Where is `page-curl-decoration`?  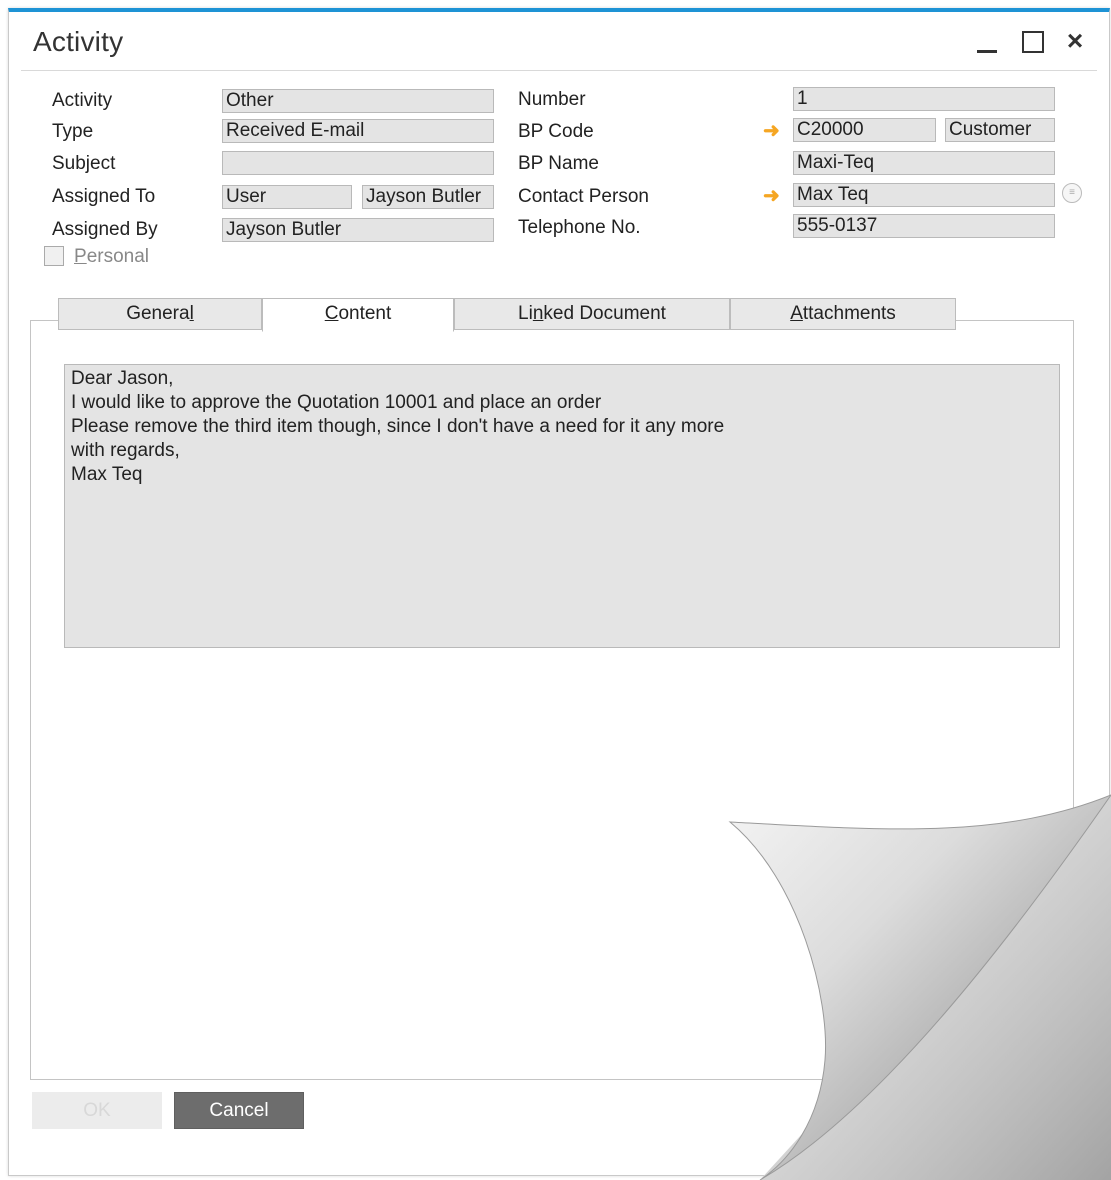
page-curl-decoration is located at coordinates (919, 987).